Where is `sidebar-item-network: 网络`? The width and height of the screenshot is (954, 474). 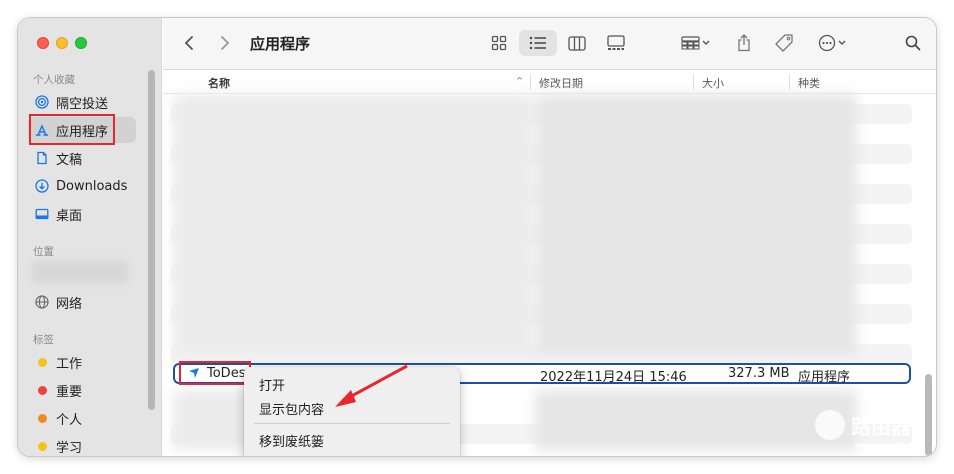
sidebar-item-network: 网络 is located at coordinates (82, 302).